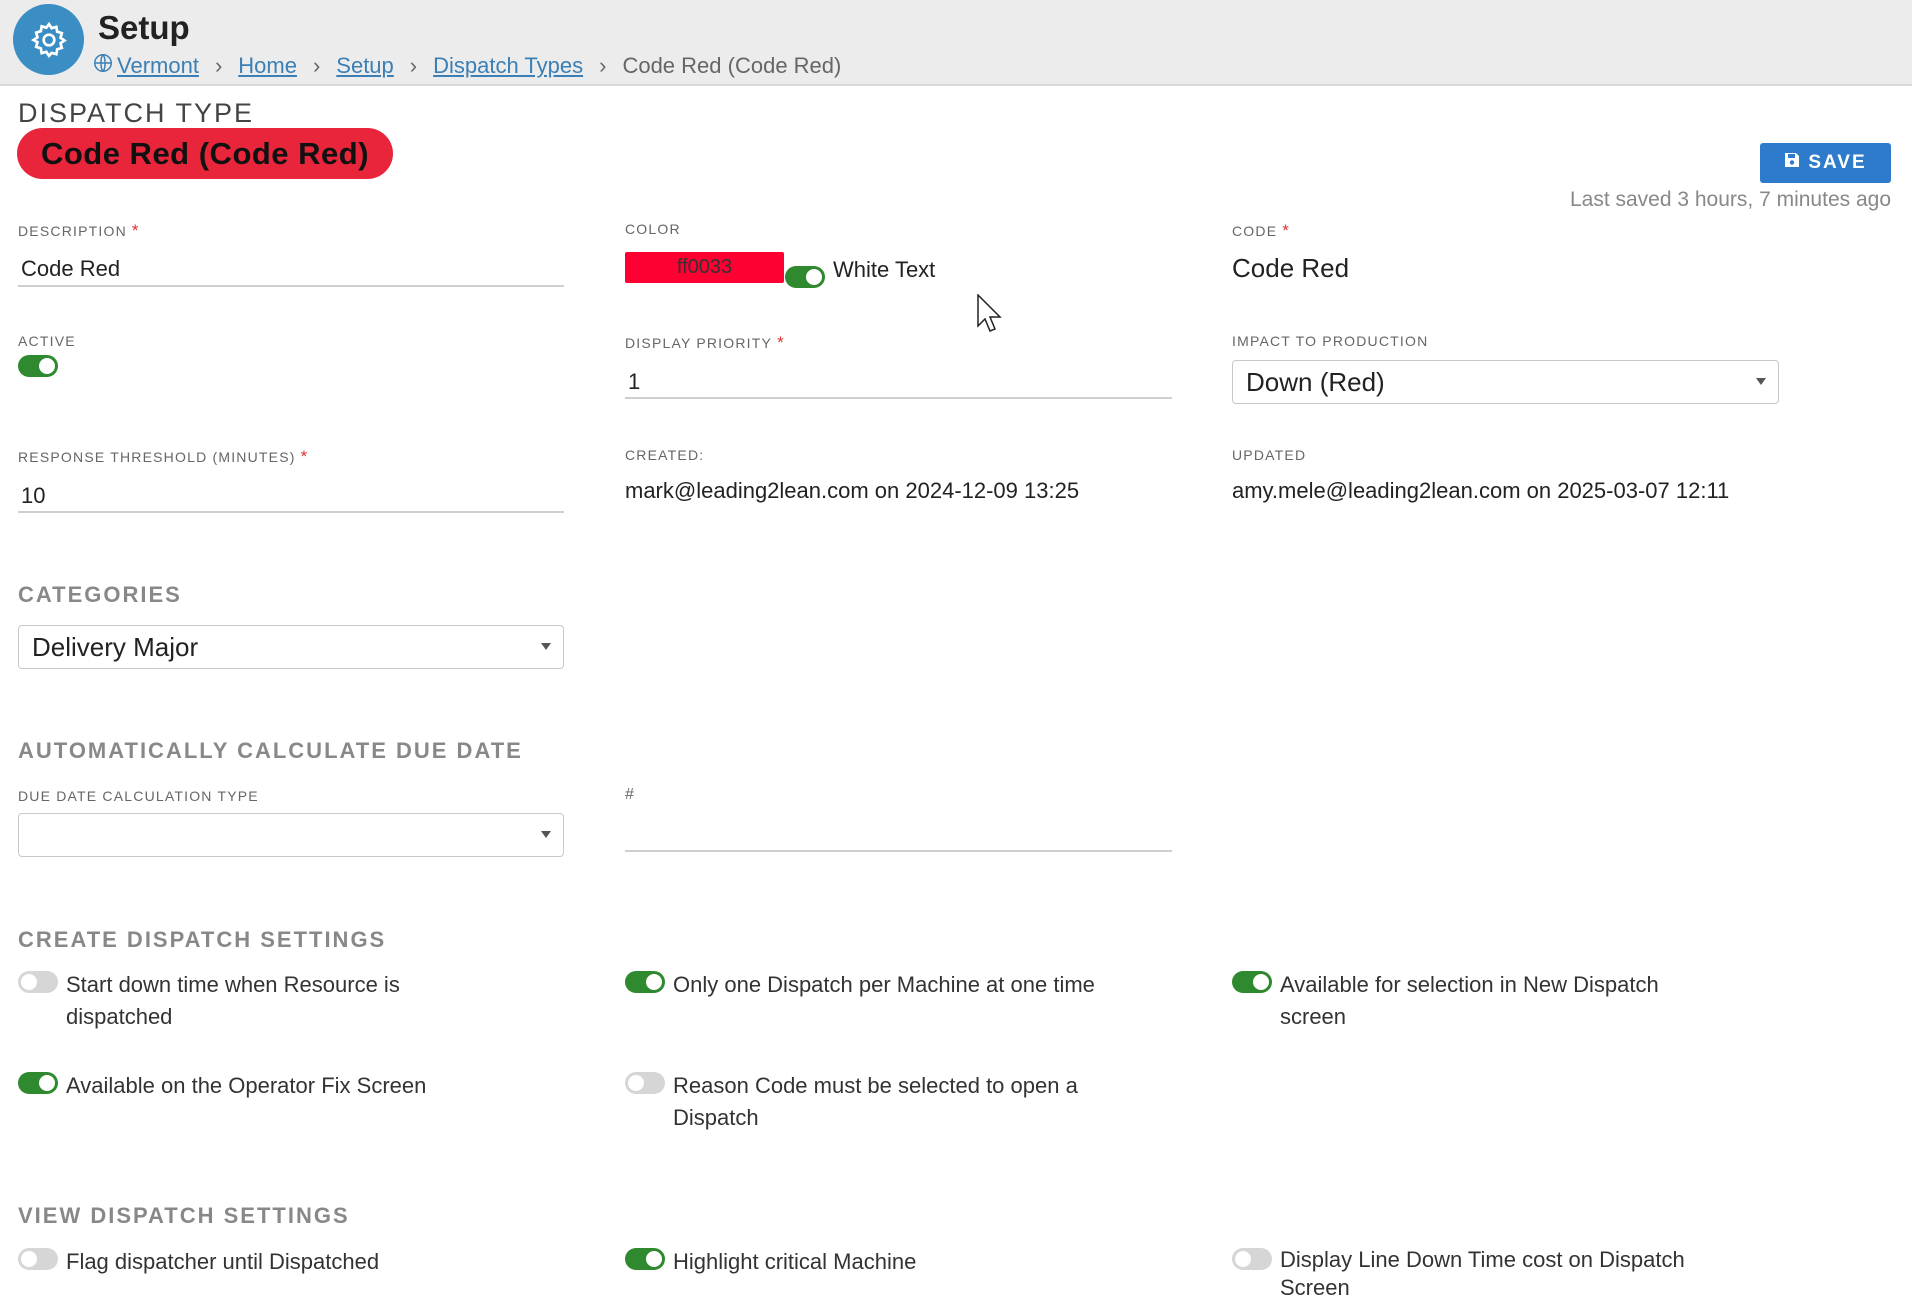  What do you see at coordinates (291, 647) in the screenshot?
I see `categories-select: Delivery Major` at bounding box center [291, 647].